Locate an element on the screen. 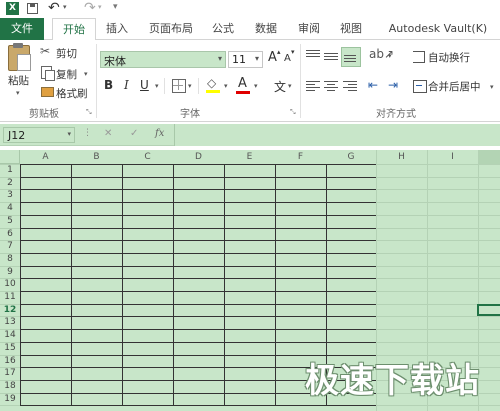 This screenshot has height=411, width=500. clipboard-launcher-icon: ⤡ is located at coordinates (89, 112).